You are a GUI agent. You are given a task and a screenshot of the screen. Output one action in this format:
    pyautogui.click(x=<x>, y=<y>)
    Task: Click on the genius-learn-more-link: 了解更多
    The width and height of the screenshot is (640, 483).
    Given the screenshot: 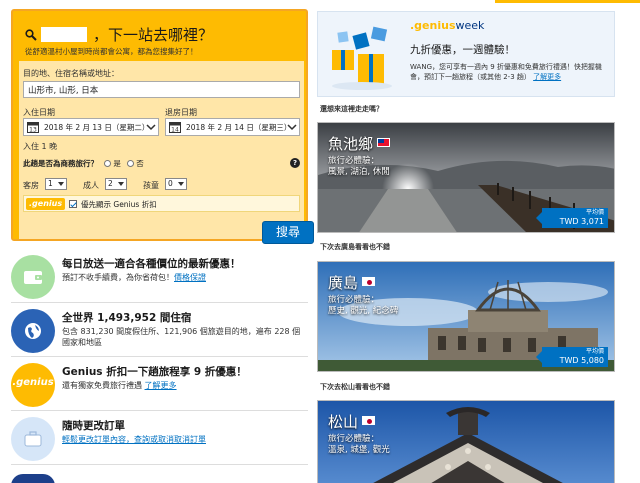 What is the action you would take?
    pyautogui.click(x=161, y=385)
    